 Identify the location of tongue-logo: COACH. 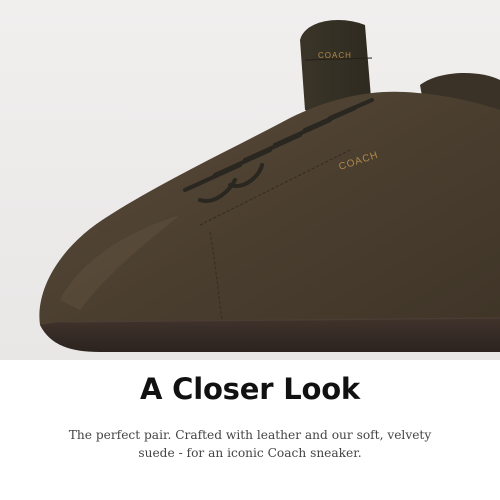
(335, 55).